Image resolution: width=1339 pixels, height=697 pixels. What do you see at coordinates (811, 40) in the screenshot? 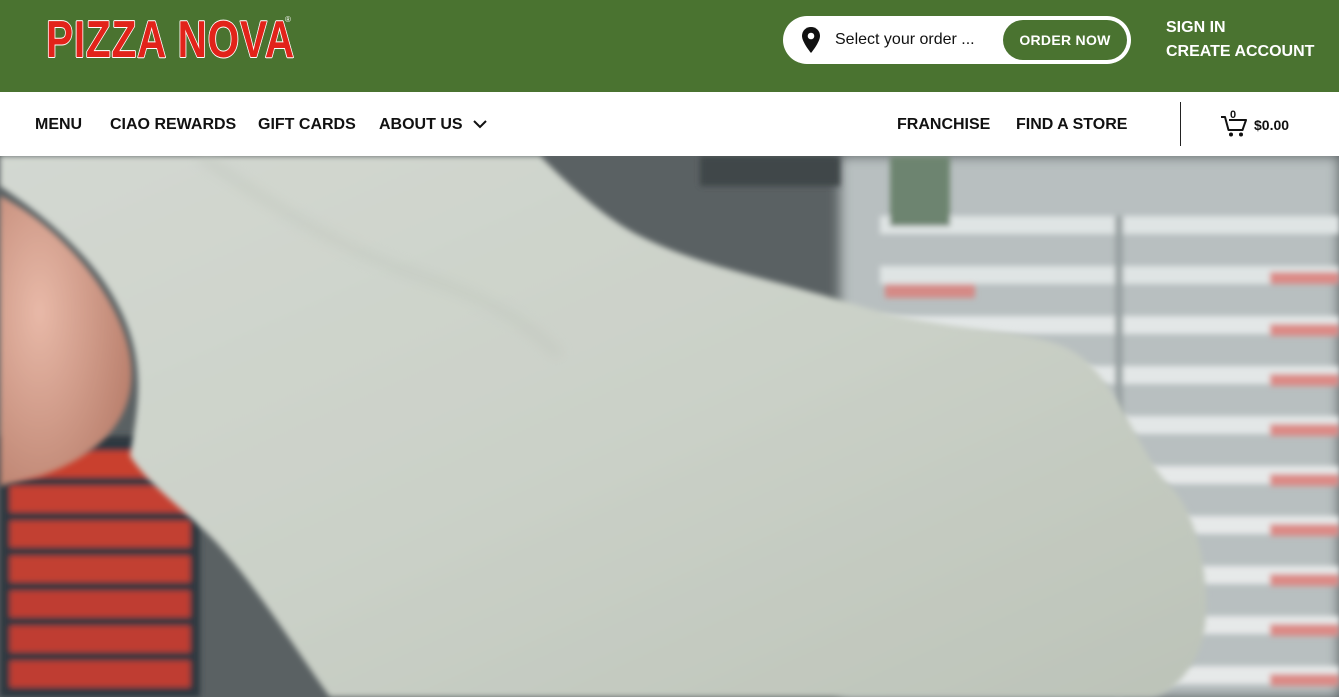
I see `location-pin-icon` at bounding box center [811, 40].